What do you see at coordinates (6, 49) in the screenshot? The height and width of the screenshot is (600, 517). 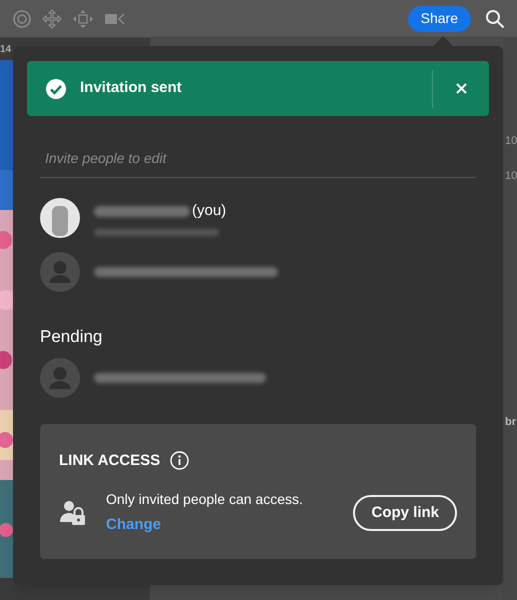 I see `ruler-label: 14` at bounding box center [6, 49].